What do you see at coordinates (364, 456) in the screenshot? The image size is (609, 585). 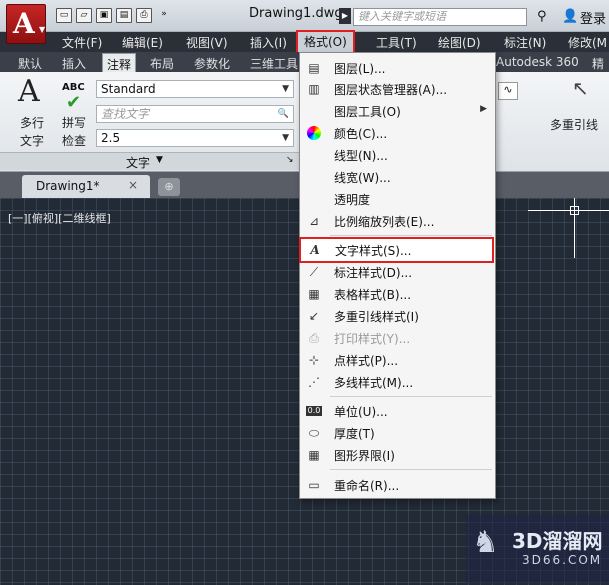 I see `menu-item-label: 图形界限(I)` at bounding box center [364, 456].